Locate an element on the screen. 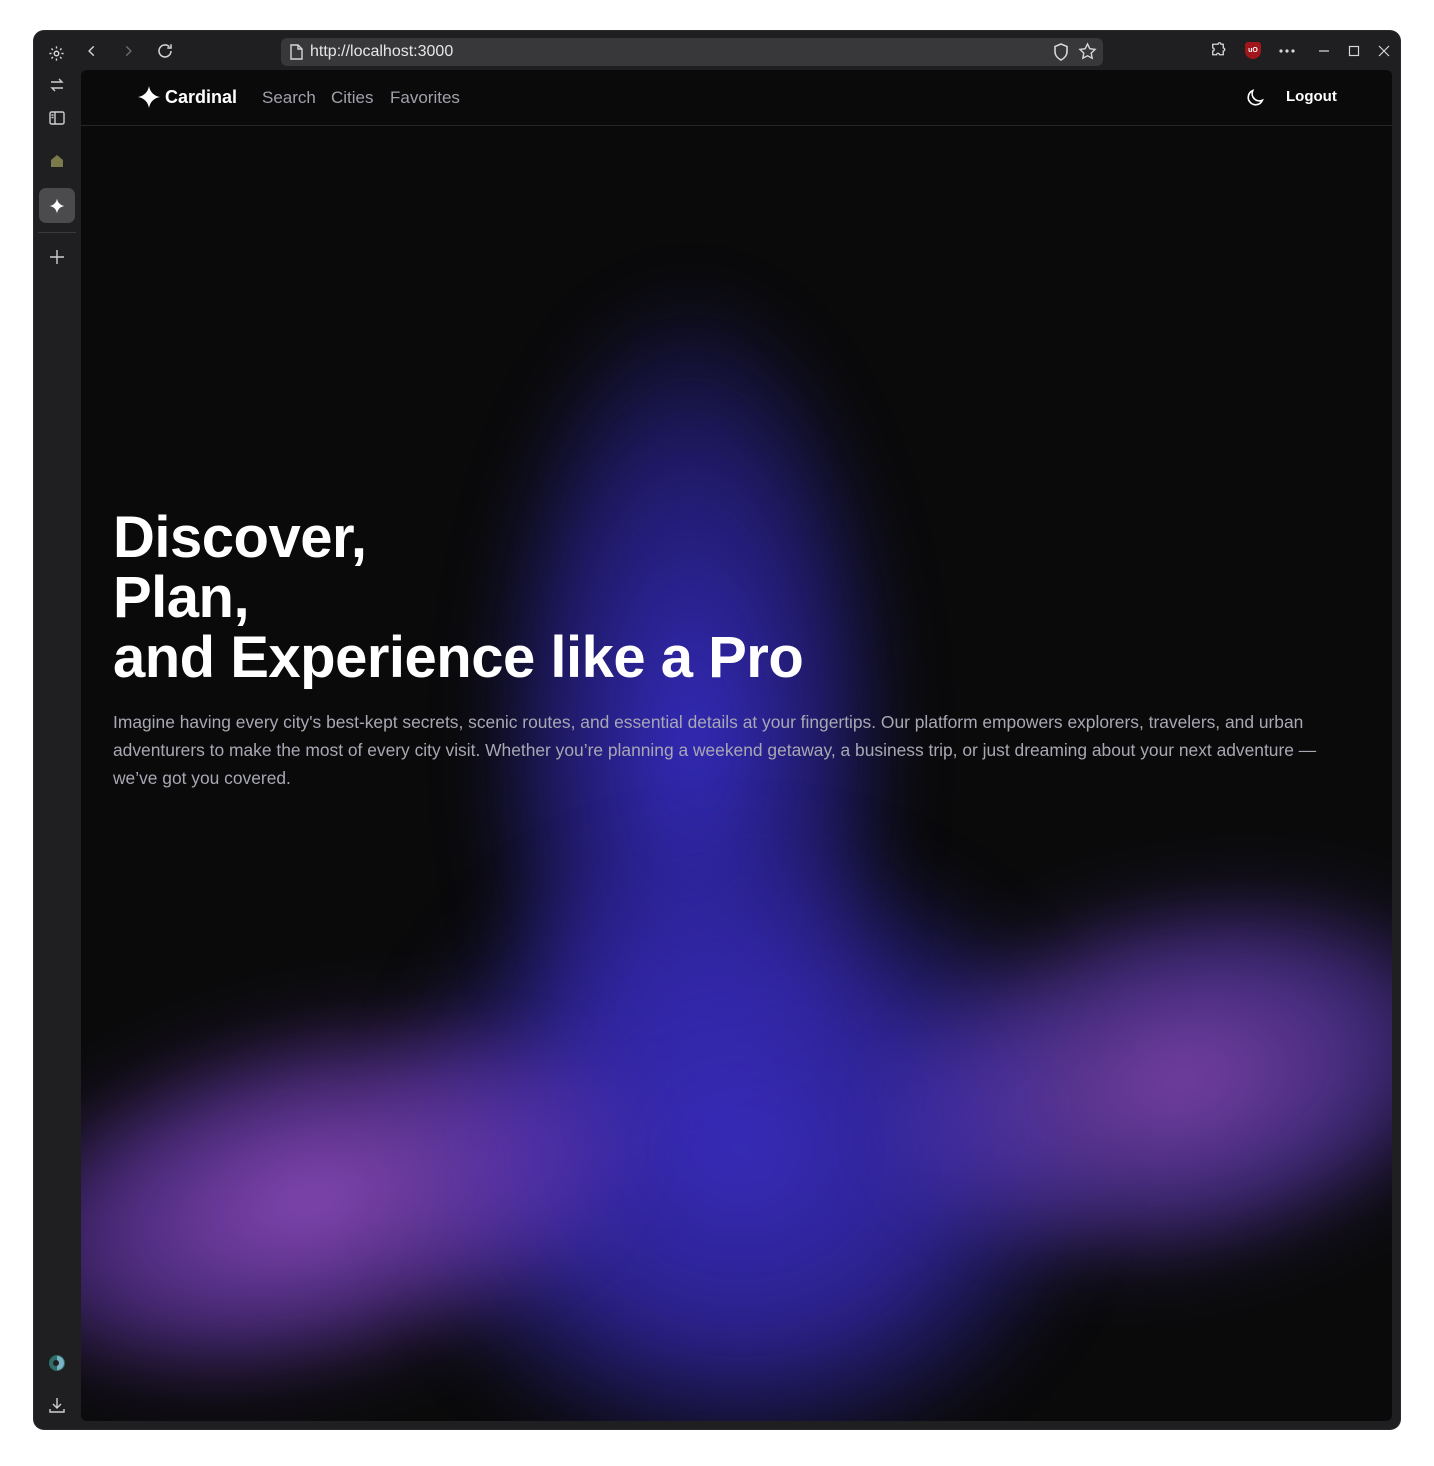 Image resolution: width=1434 pixels, height=1466 pixels. brand-link: Cardinal is located at coordinates (187, 97).